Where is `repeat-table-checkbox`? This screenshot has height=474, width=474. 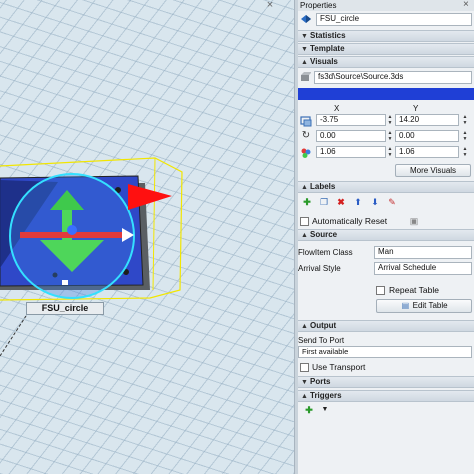
repeat-table-checkbox is located at coordinates (380, 290).